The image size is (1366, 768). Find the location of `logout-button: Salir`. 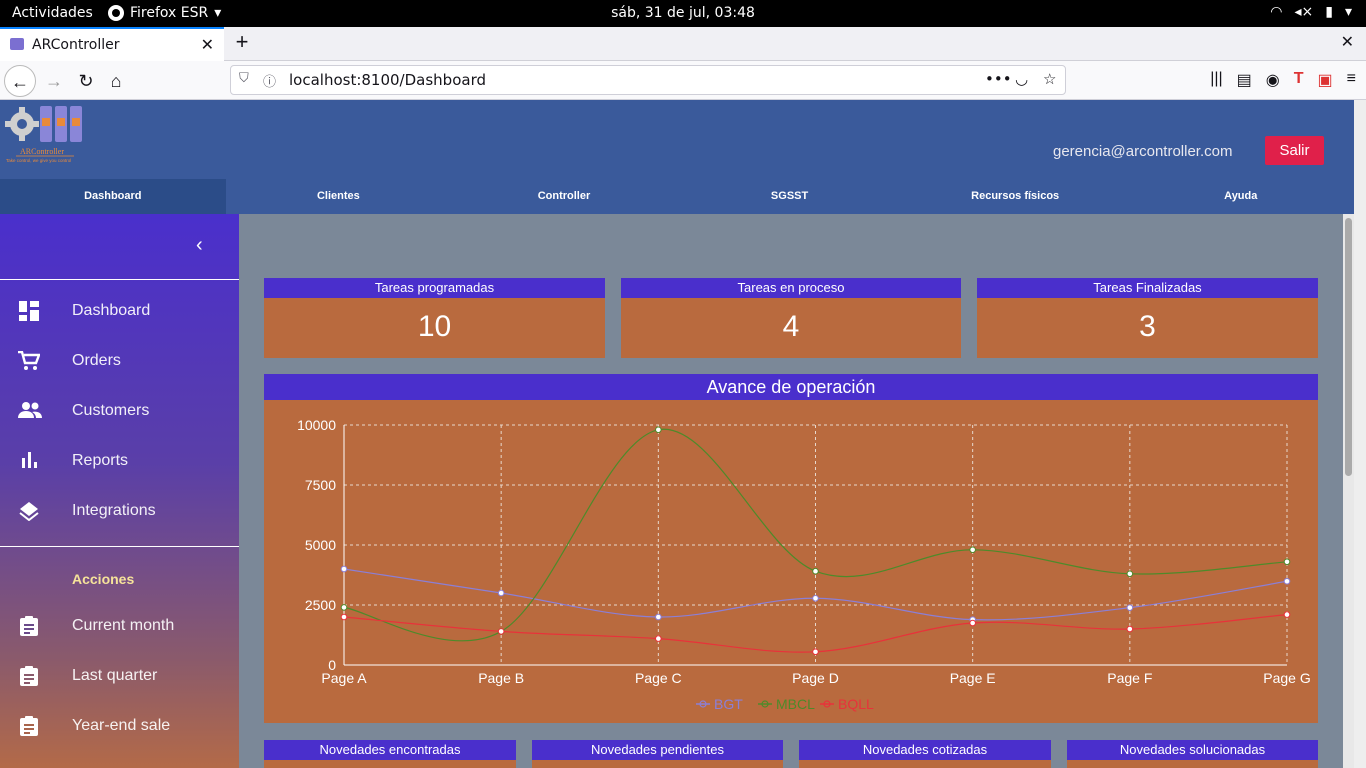

logout-button: Salir is located at coordinates (1294, 150).